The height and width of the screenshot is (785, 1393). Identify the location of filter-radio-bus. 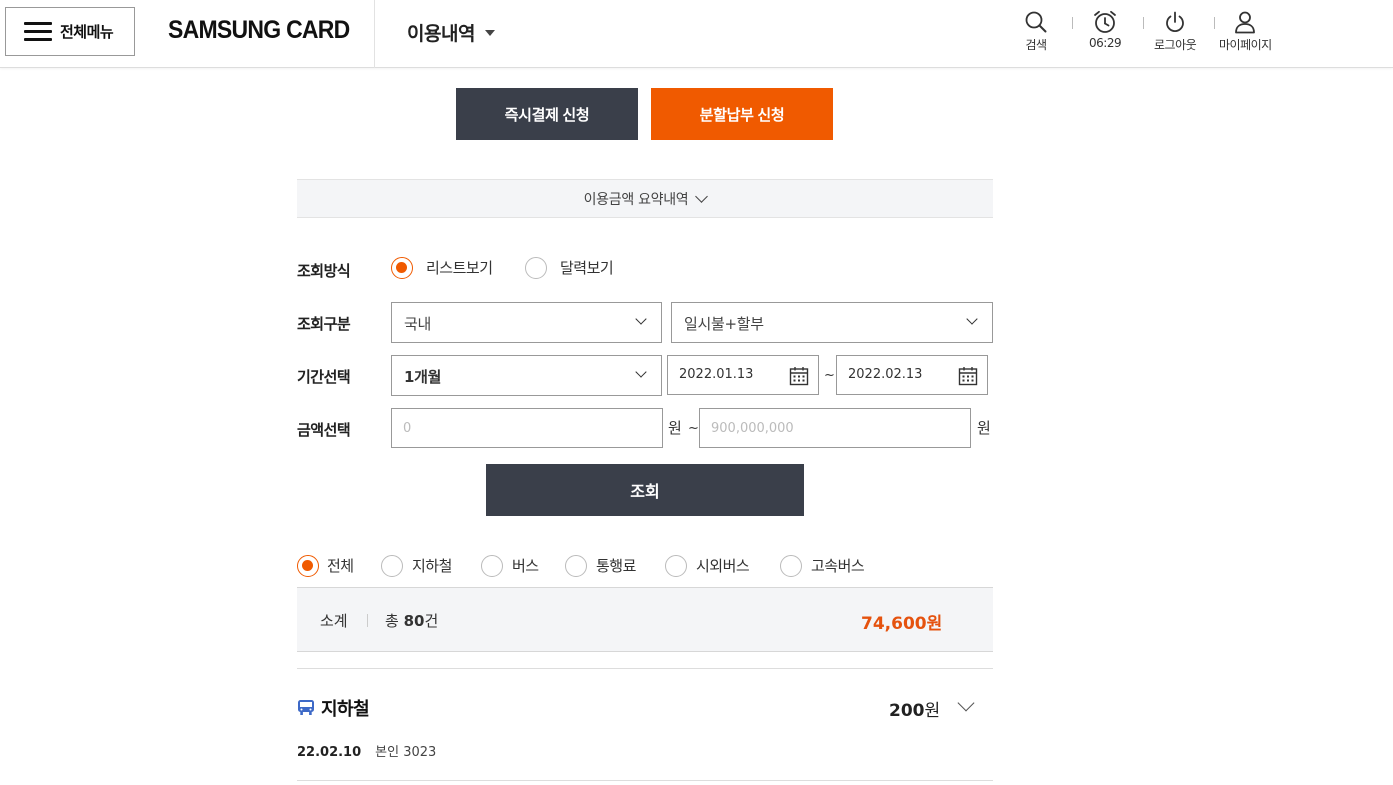
(492, 566).